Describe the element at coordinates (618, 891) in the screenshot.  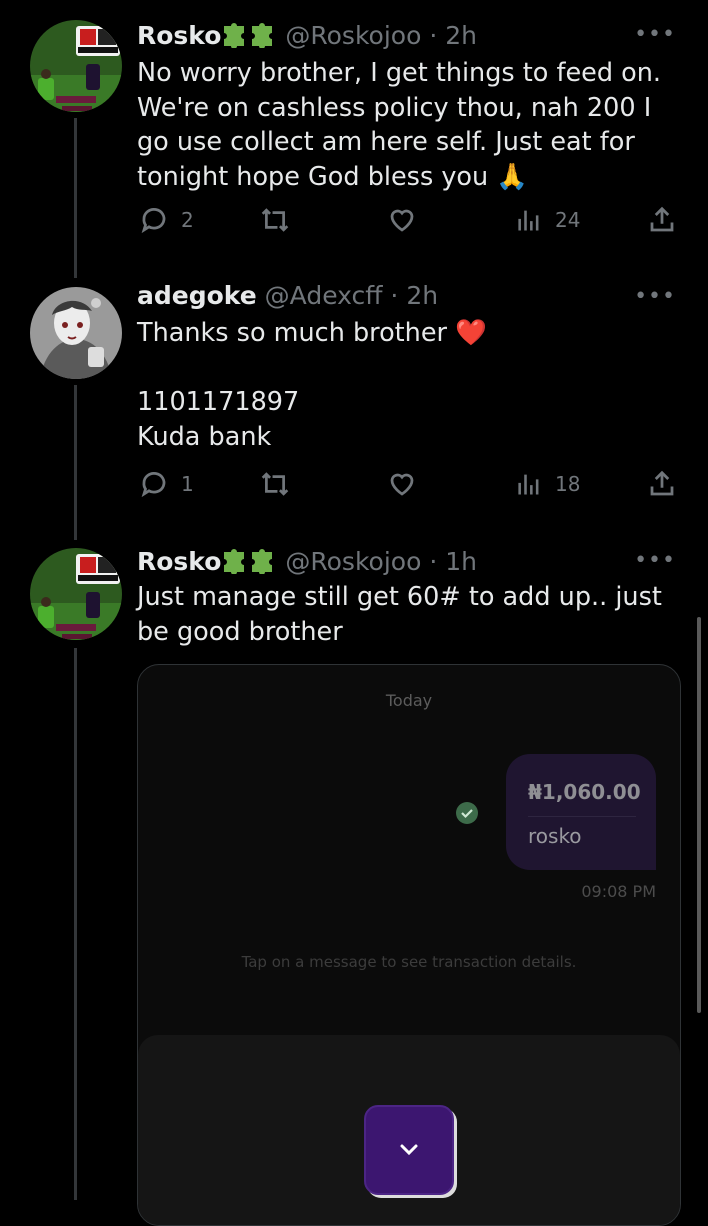
I see `message-time: 09:08 PM` at that location.